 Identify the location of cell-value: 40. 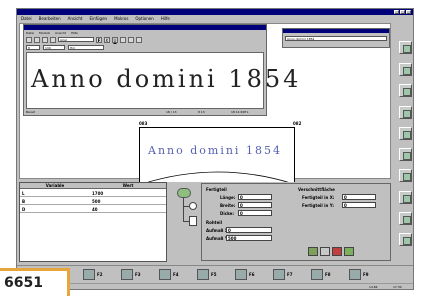
(95, 209).